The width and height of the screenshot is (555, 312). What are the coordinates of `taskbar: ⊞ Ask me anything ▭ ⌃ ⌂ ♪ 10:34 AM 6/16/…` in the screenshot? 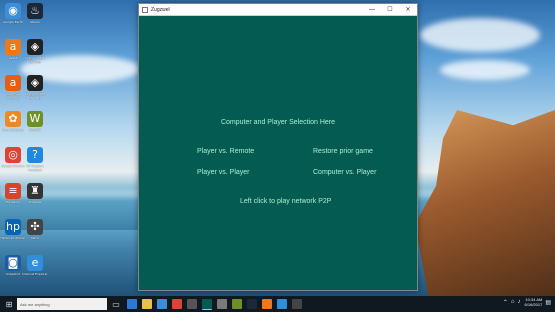 It's located at (277, 304).